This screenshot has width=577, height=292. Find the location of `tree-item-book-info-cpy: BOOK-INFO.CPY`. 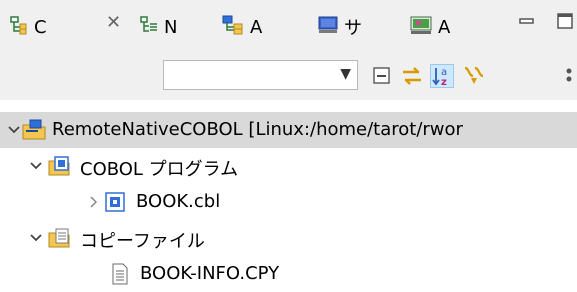

tree-item-book-info-cpy: BOOK-INFO.CPY is located at coordinates (288, 274).